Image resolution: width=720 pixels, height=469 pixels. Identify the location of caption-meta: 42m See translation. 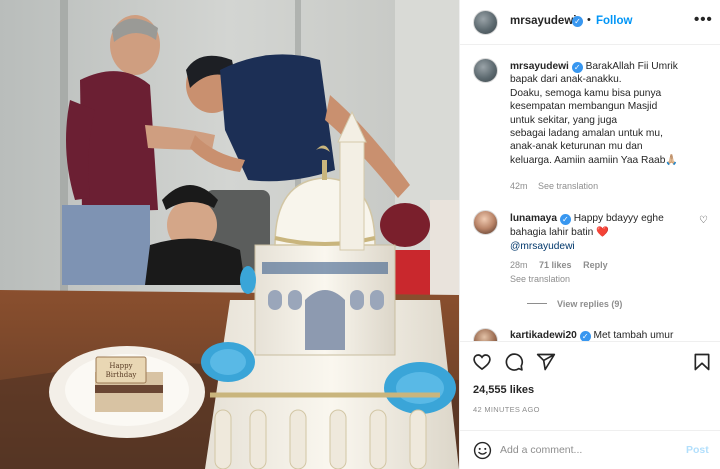
(554, 186).